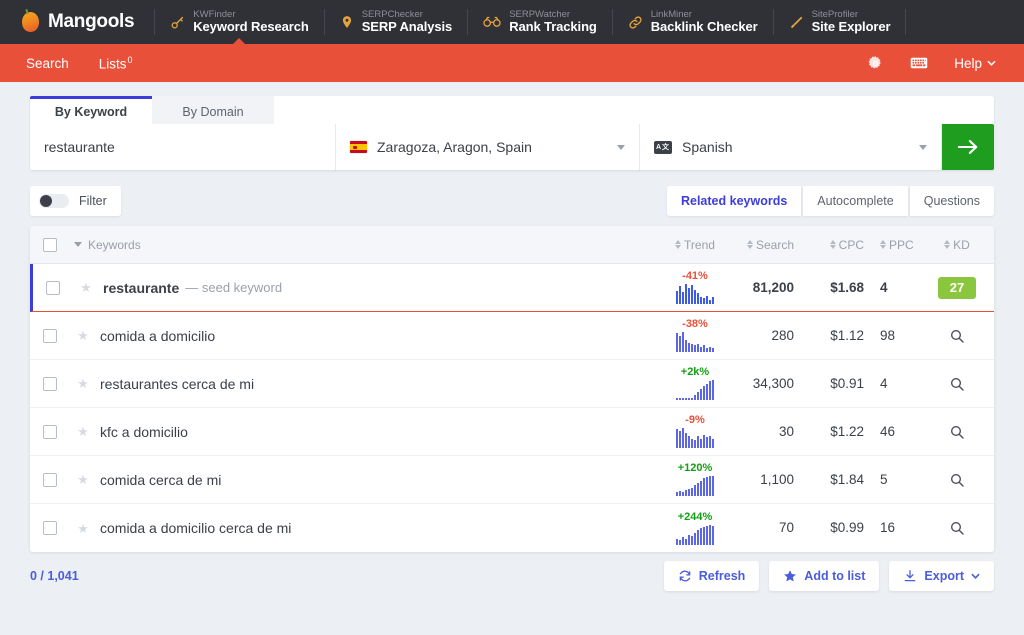 The image size is (1024, 635). What do you see at coordinates (957, 245) in the screenshot?
I see `column-kd: KD` at bounding box center [957, 245].